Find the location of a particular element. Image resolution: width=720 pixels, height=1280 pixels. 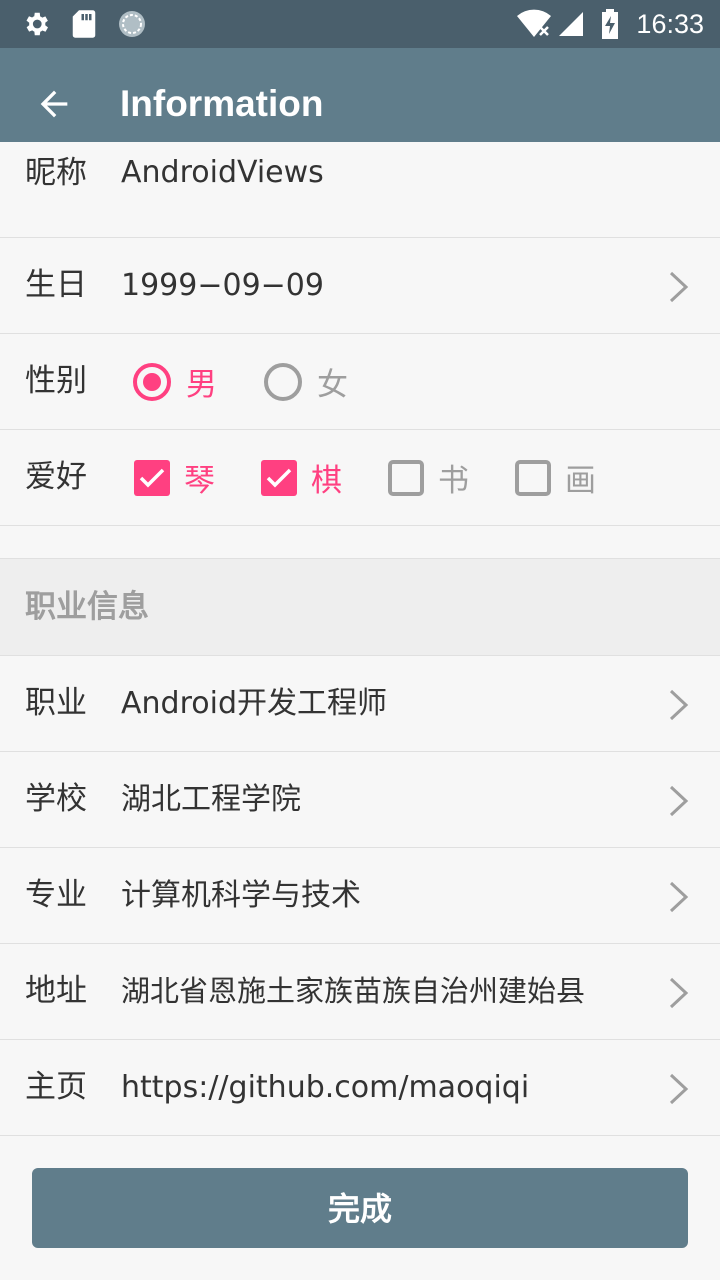

hobbies-row: 爱好 琴 棋 书 画 is located at coordinates (360, 478).